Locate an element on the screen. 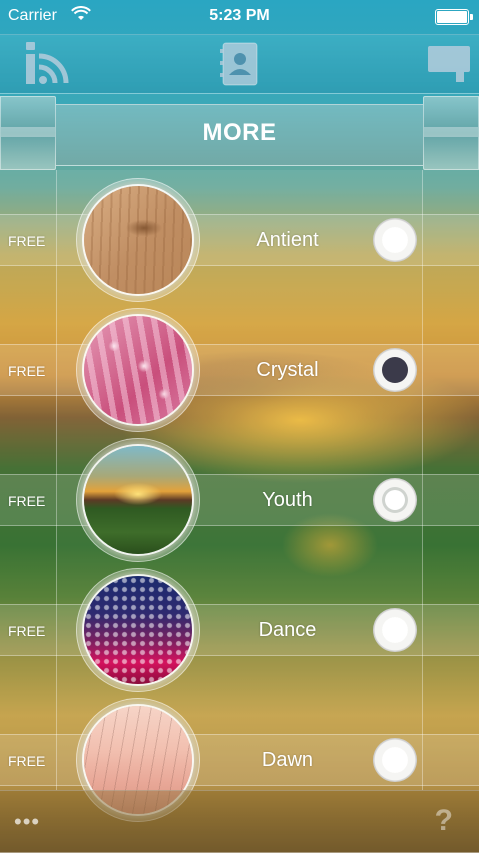 The width and height of the screenshot is (479, 853). clock: 5:23 PM is located at coordinates (239, 15).